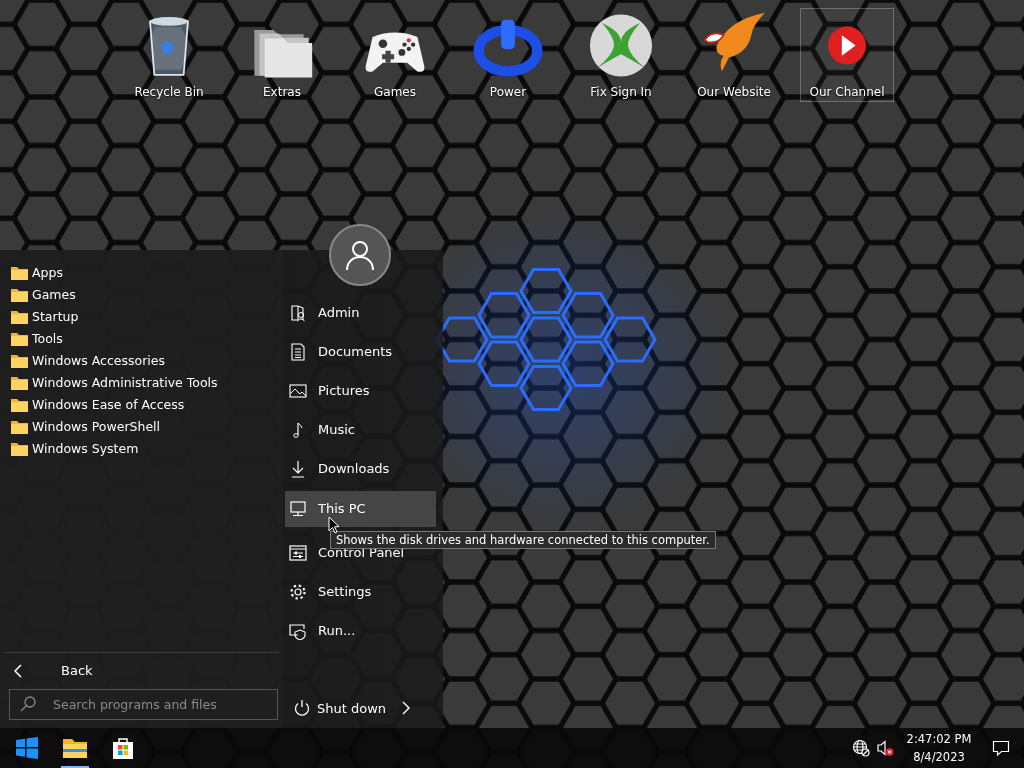  What do you see at coordinates (1001, 748) in the screenshot?
I see `notification-icon` at bounding box center [1001, 748].